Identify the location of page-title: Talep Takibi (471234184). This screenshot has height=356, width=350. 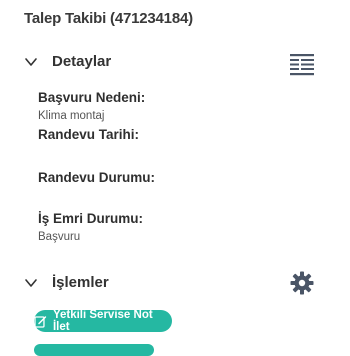
(108, 18).